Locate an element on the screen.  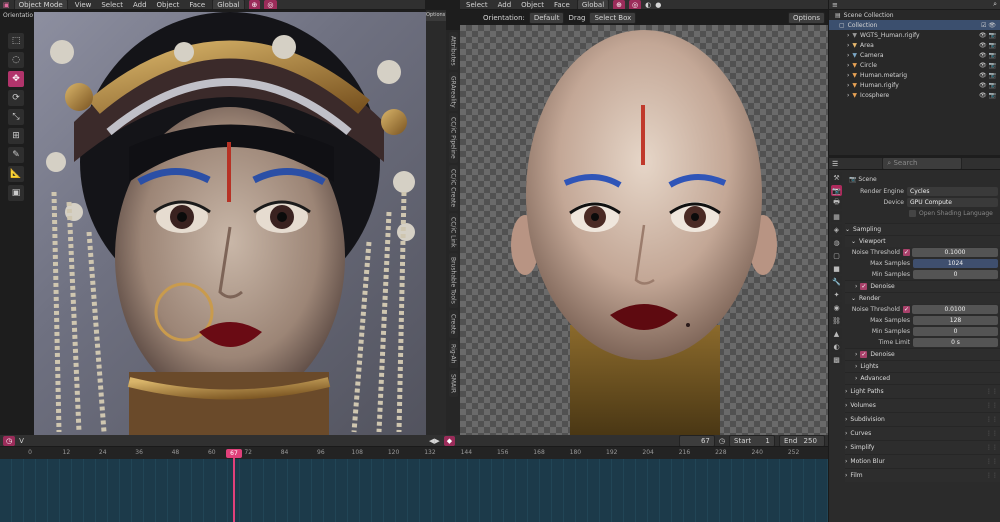
properties-section: › Motion Blur ⋮⋮ is located at coordinates (922, 461).